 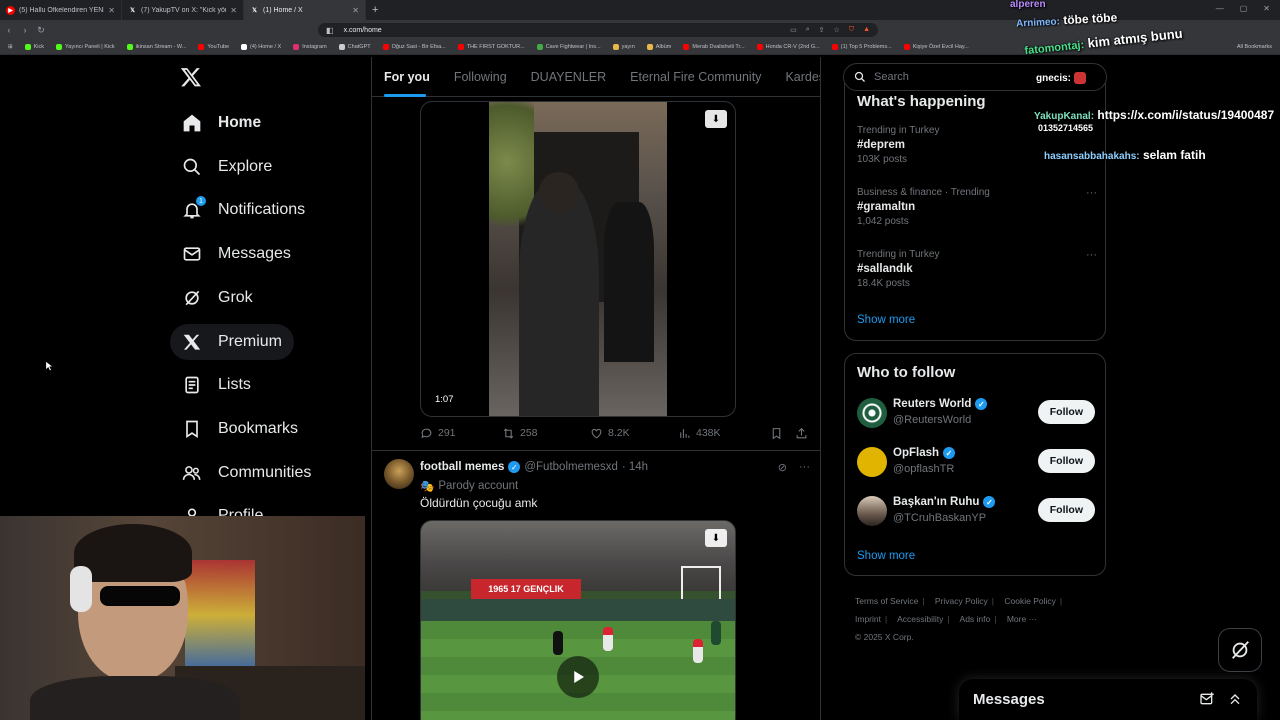 What do you see at coordinates (10, 47) in the screenshot?
I see `apps-icon: ⊞` at bounding box center [10, 47].